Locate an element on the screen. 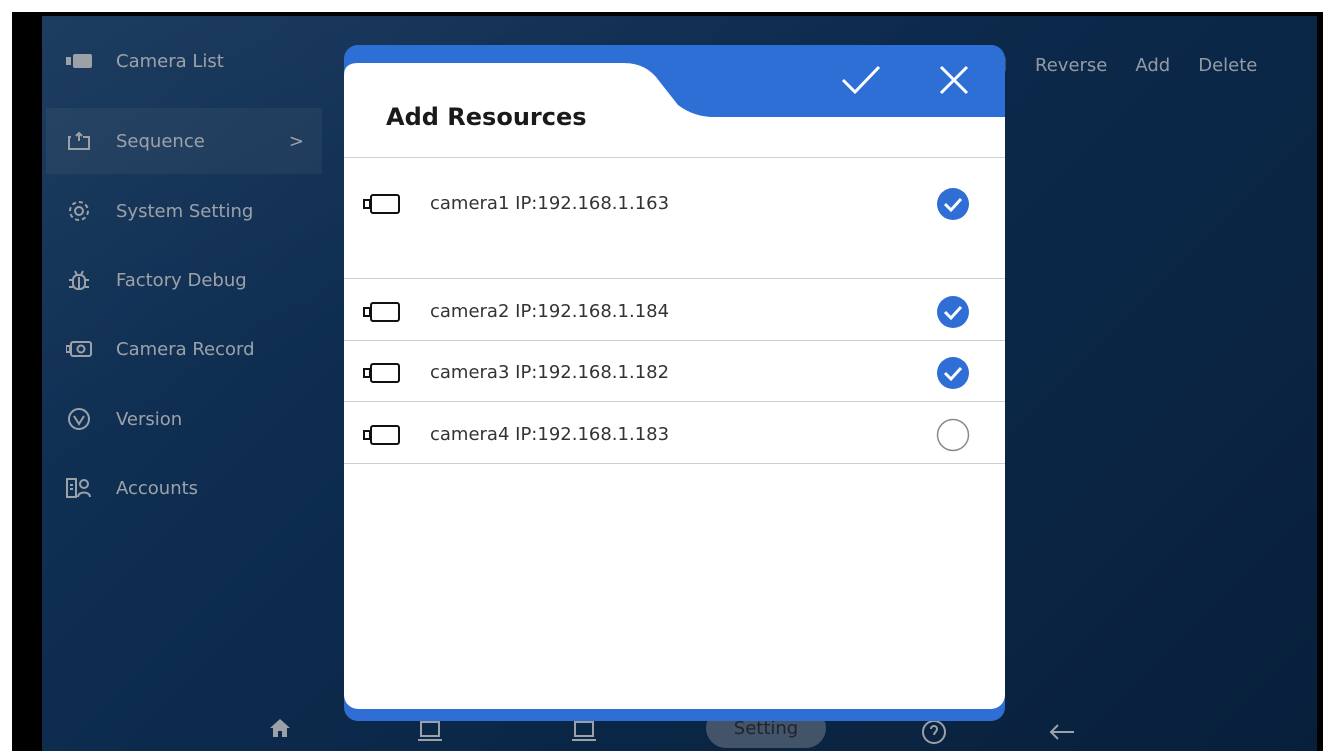 The width and height of the screenshot is (1335, 751). list-item: camera4 IP:192.168.1.183 is located at coordinates (674, 434).